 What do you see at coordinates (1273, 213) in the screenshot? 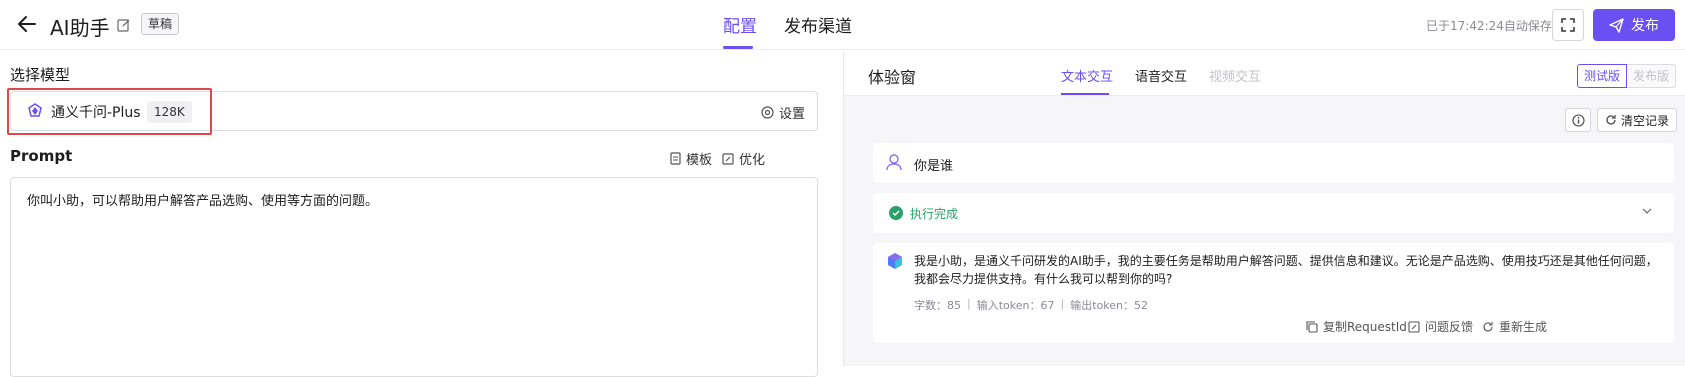
I see `execution-status-card` at bounding box center [1273, 213].